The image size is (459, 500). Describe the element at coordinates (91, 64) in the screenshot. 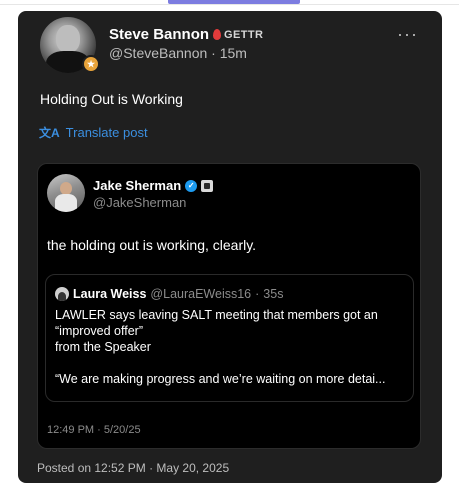

I see `badge-icon: ★` at that location.